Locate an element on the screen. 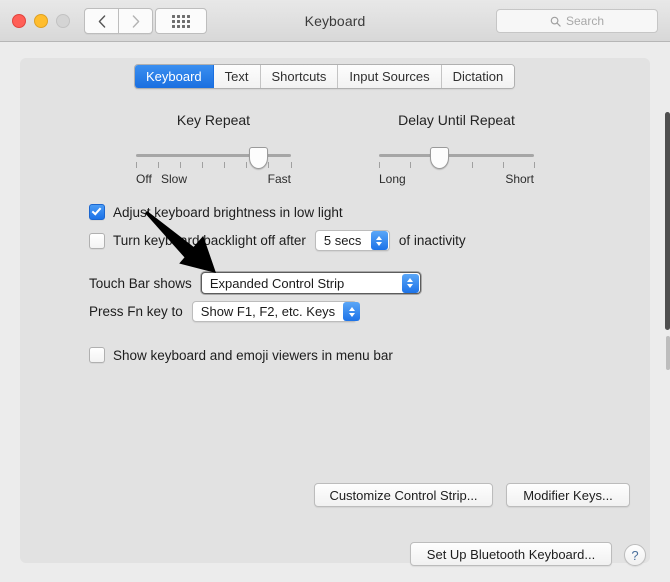 Image resolution: width=670 pixels, height=582 pixels. tab-dictation: Dictation is located at coordinates (478, 76).